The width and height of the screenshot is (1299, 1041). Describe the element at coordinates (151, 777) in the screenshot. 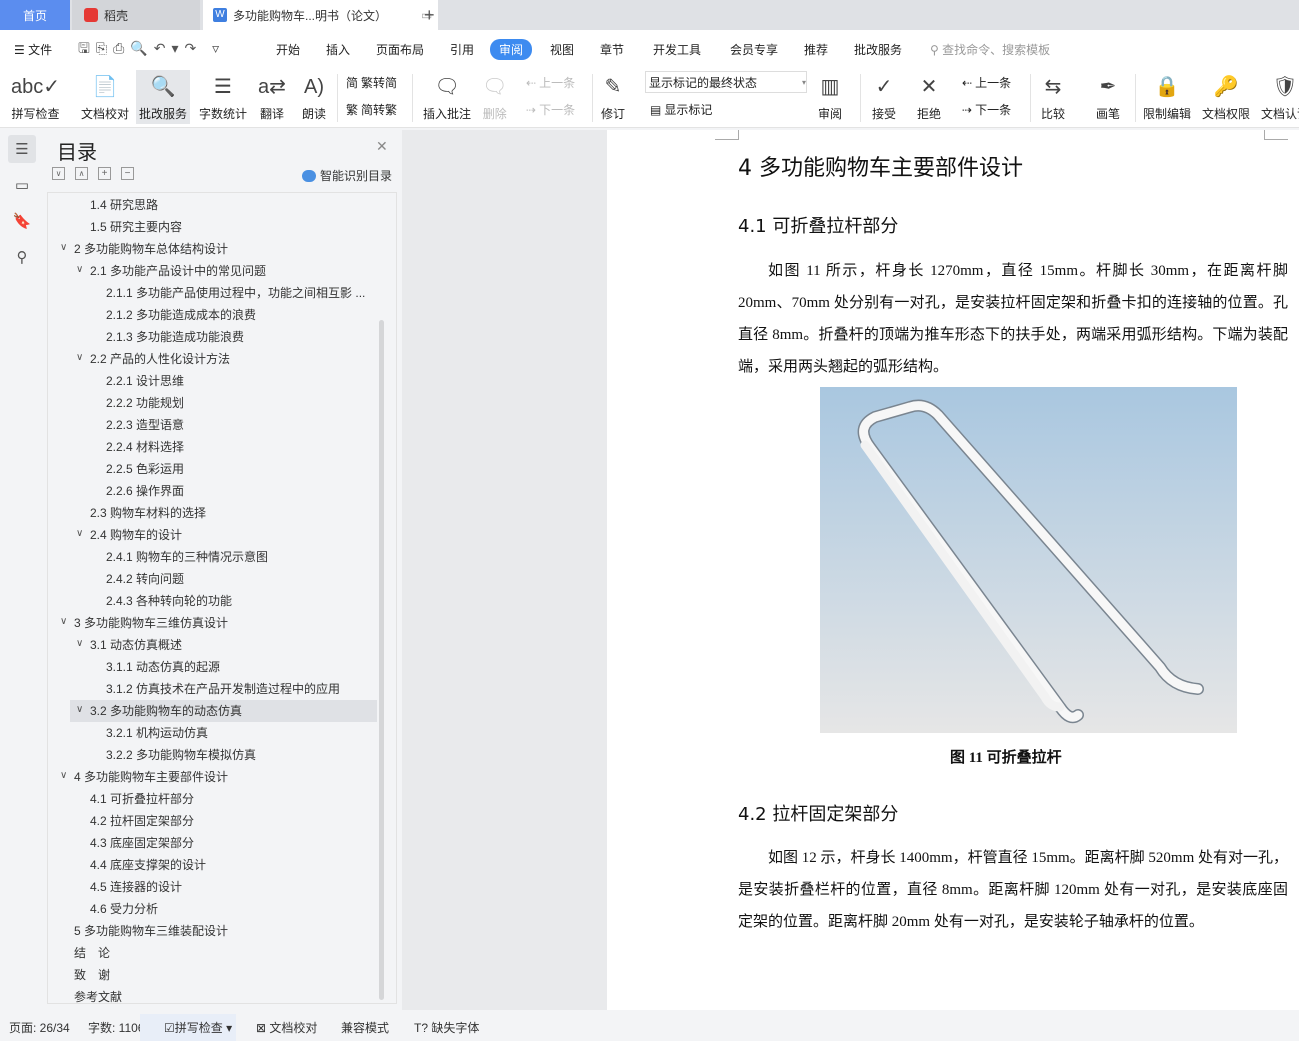

I see `toc-item: 4 多功能购物车主要部件设计` at that location.